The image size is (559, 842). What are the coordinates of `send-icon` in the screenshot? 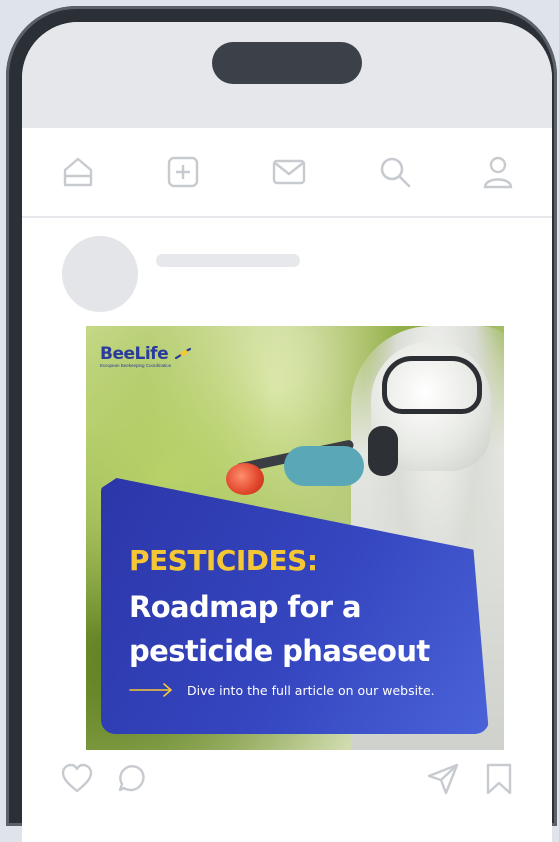 It's located at (443, 779).